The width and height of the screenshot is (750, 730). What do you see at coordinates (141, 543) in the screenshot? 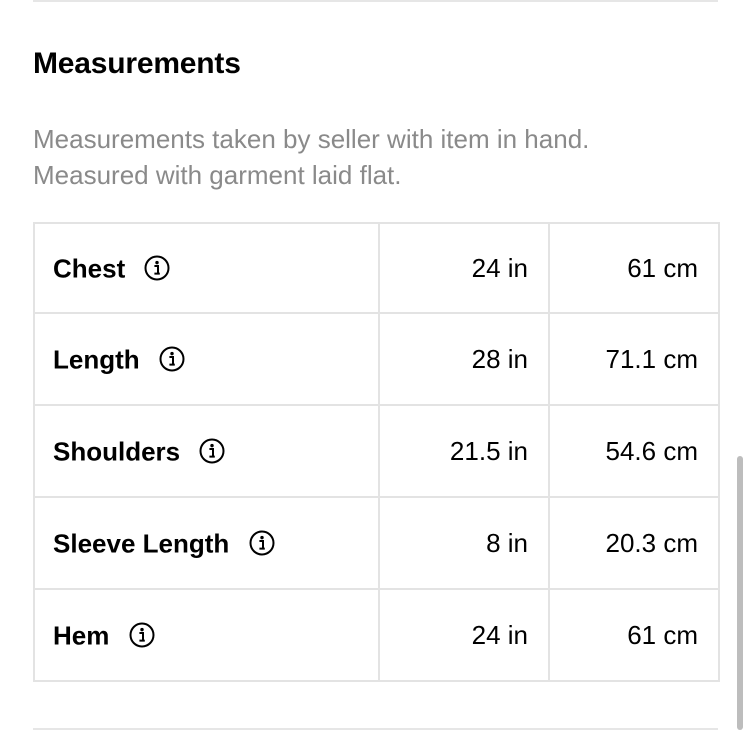
I see `measurement-label: Sleeve Length` at bounding box center [141, 543].